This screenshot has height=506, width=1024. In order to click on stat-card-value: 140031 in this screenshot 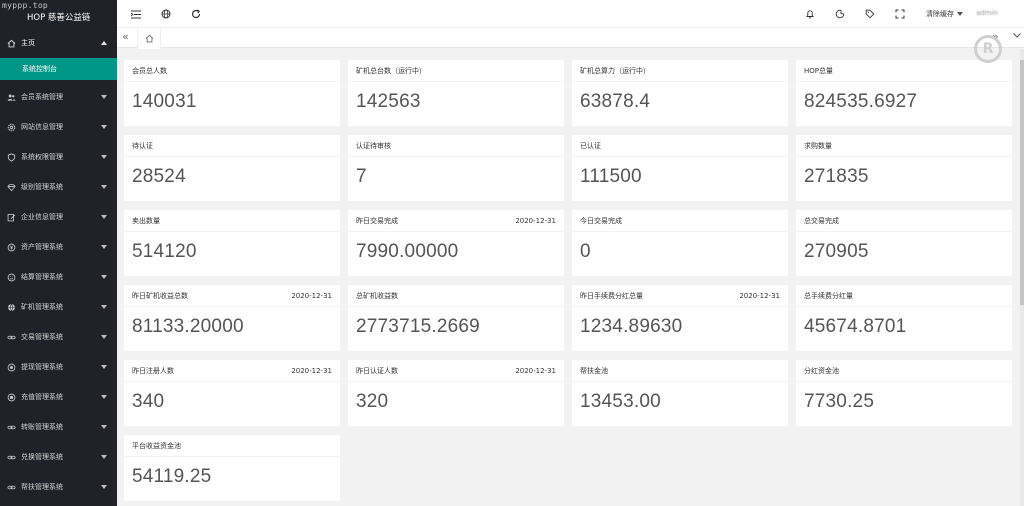, I will do `click(164, 101)`.